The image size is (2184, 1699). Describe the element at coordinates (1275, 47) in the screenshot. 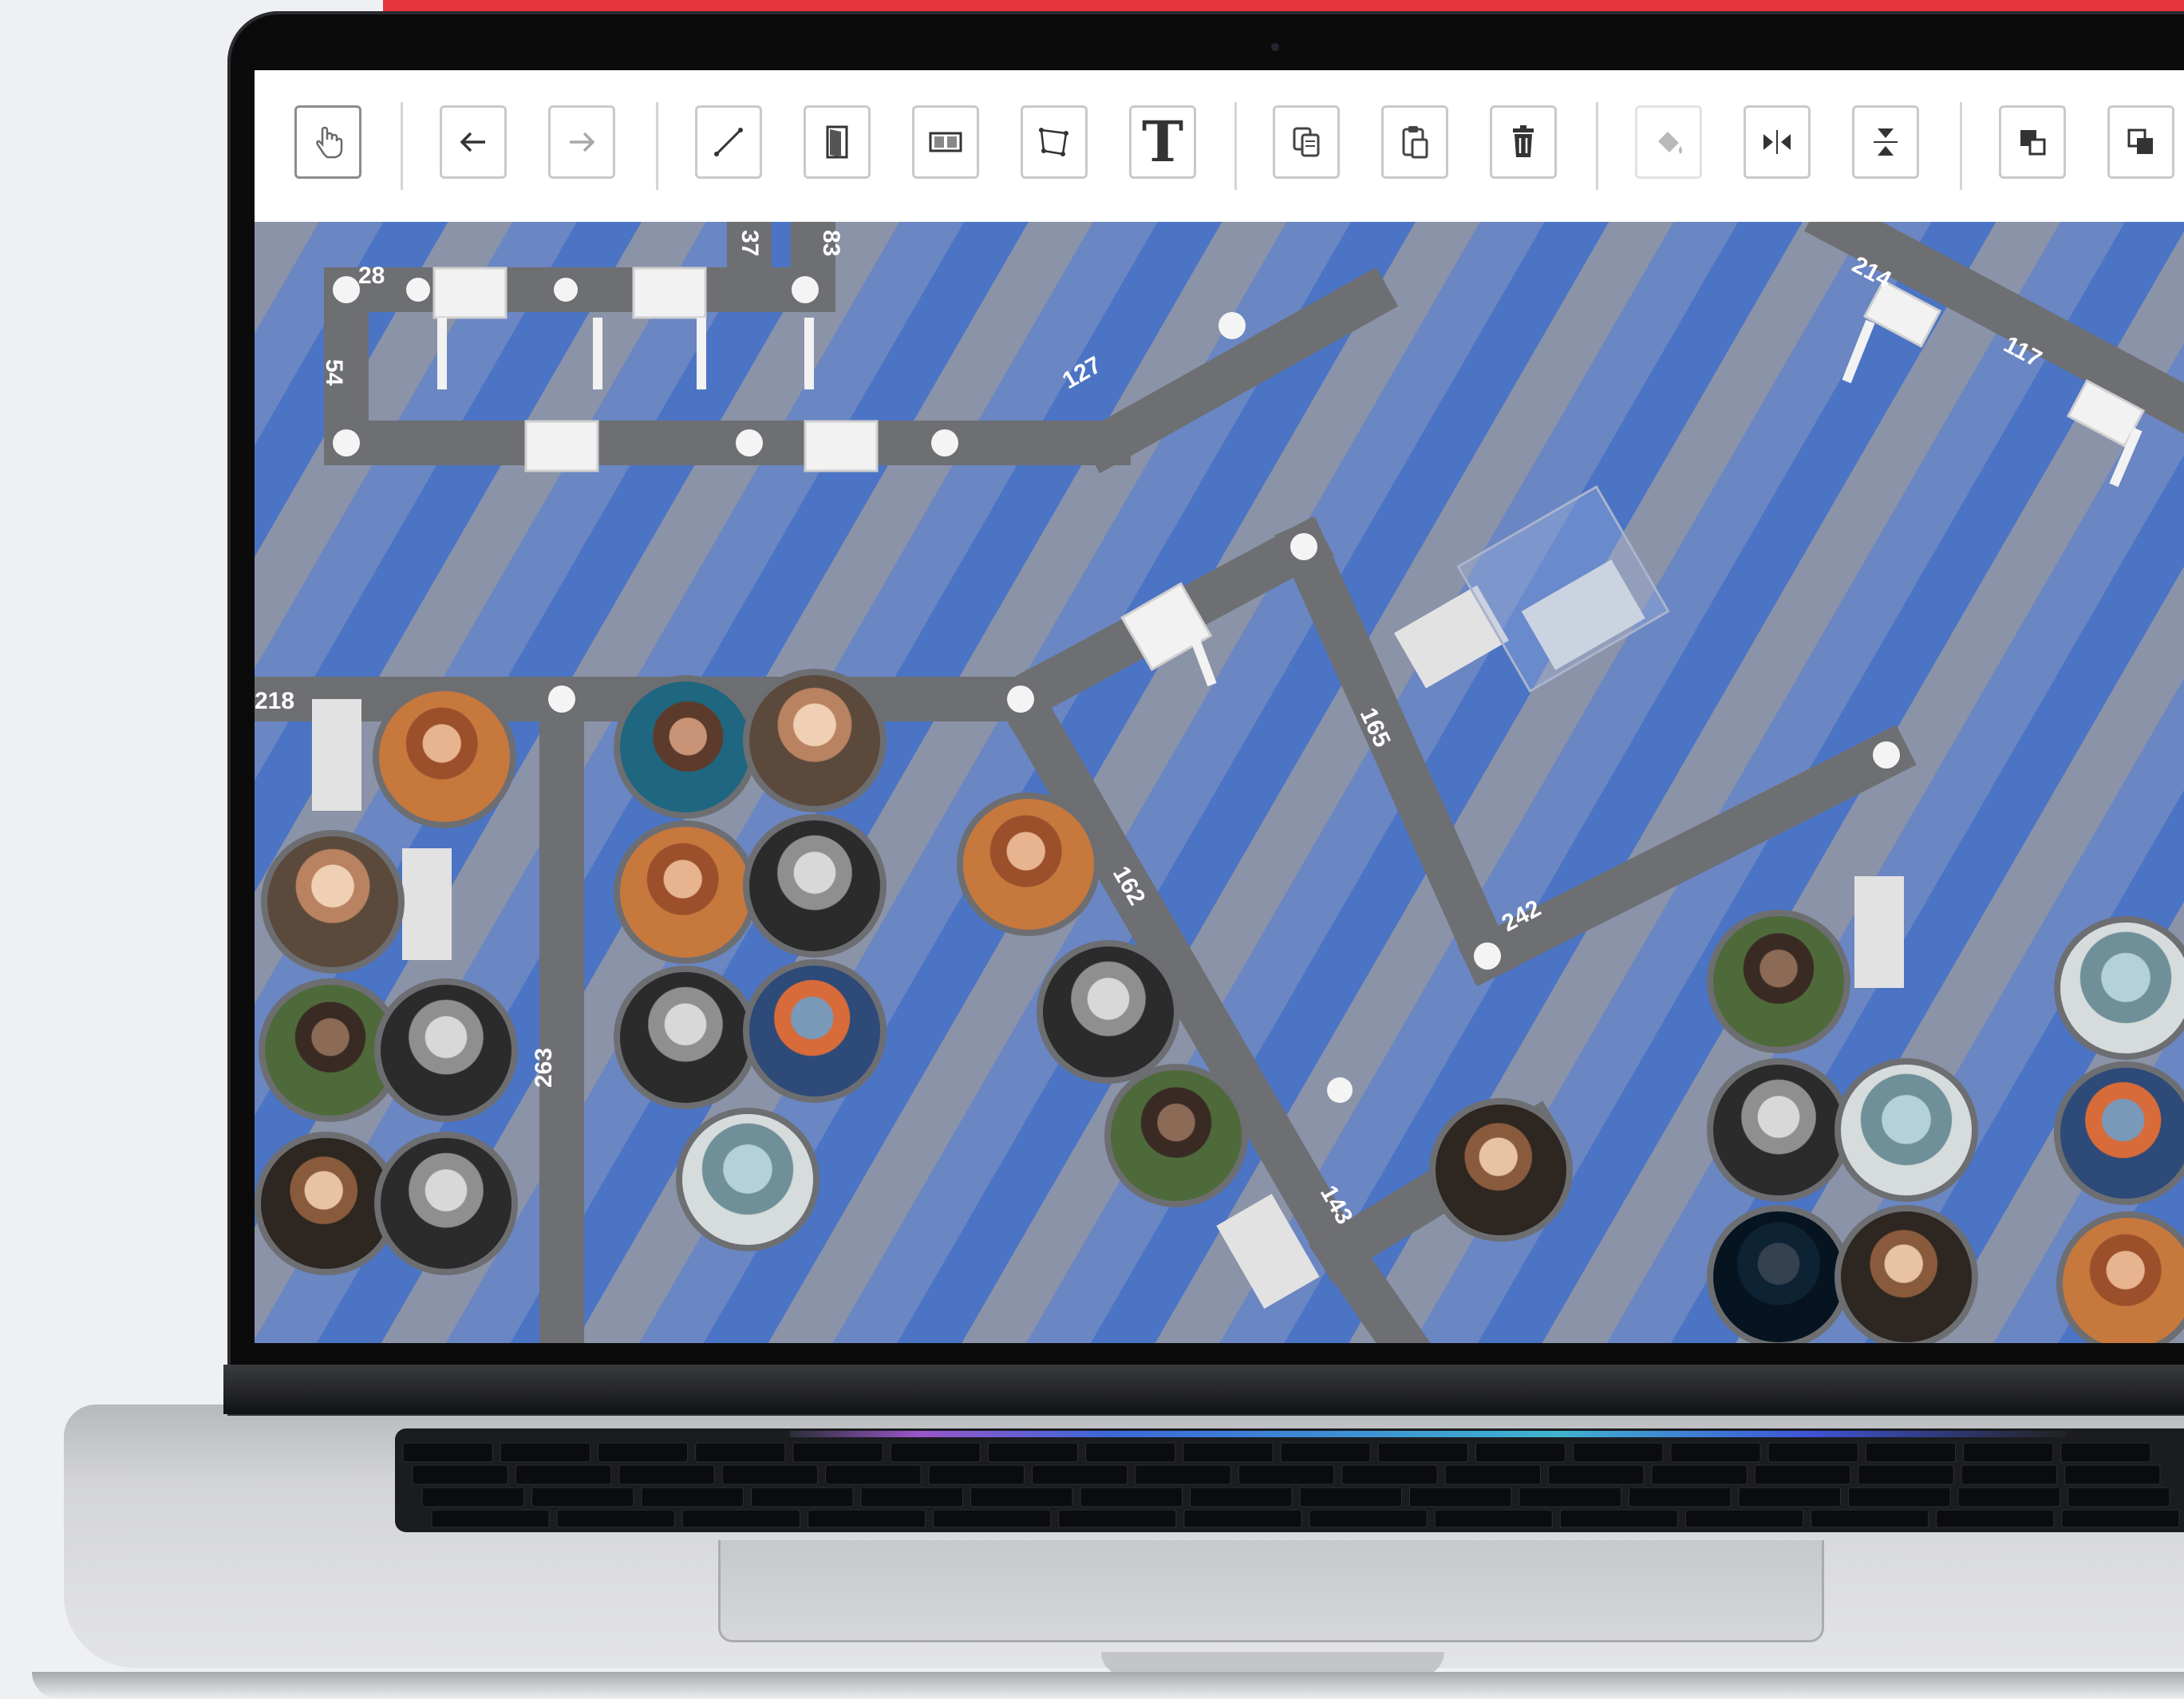

I see `camera` at that location.